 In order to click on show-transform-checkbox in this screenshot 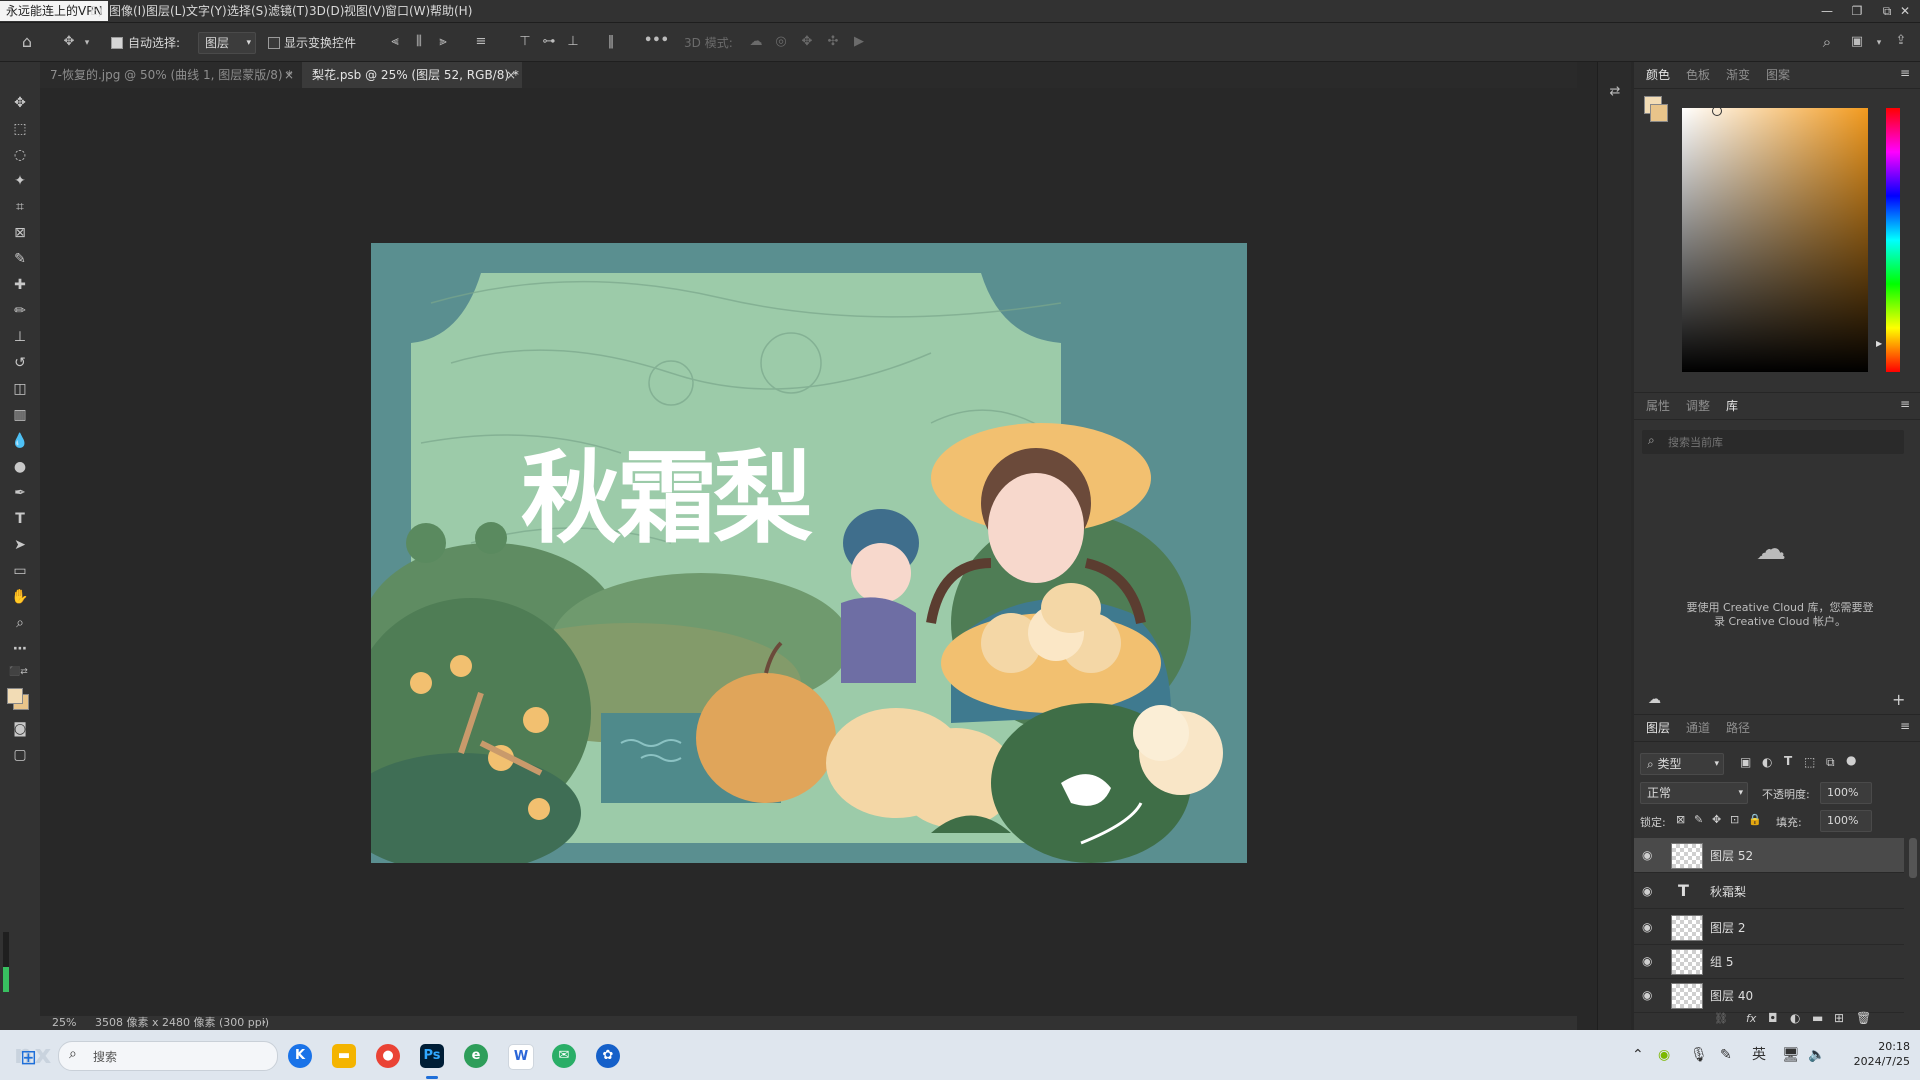, I will do `click(274, 43)`.